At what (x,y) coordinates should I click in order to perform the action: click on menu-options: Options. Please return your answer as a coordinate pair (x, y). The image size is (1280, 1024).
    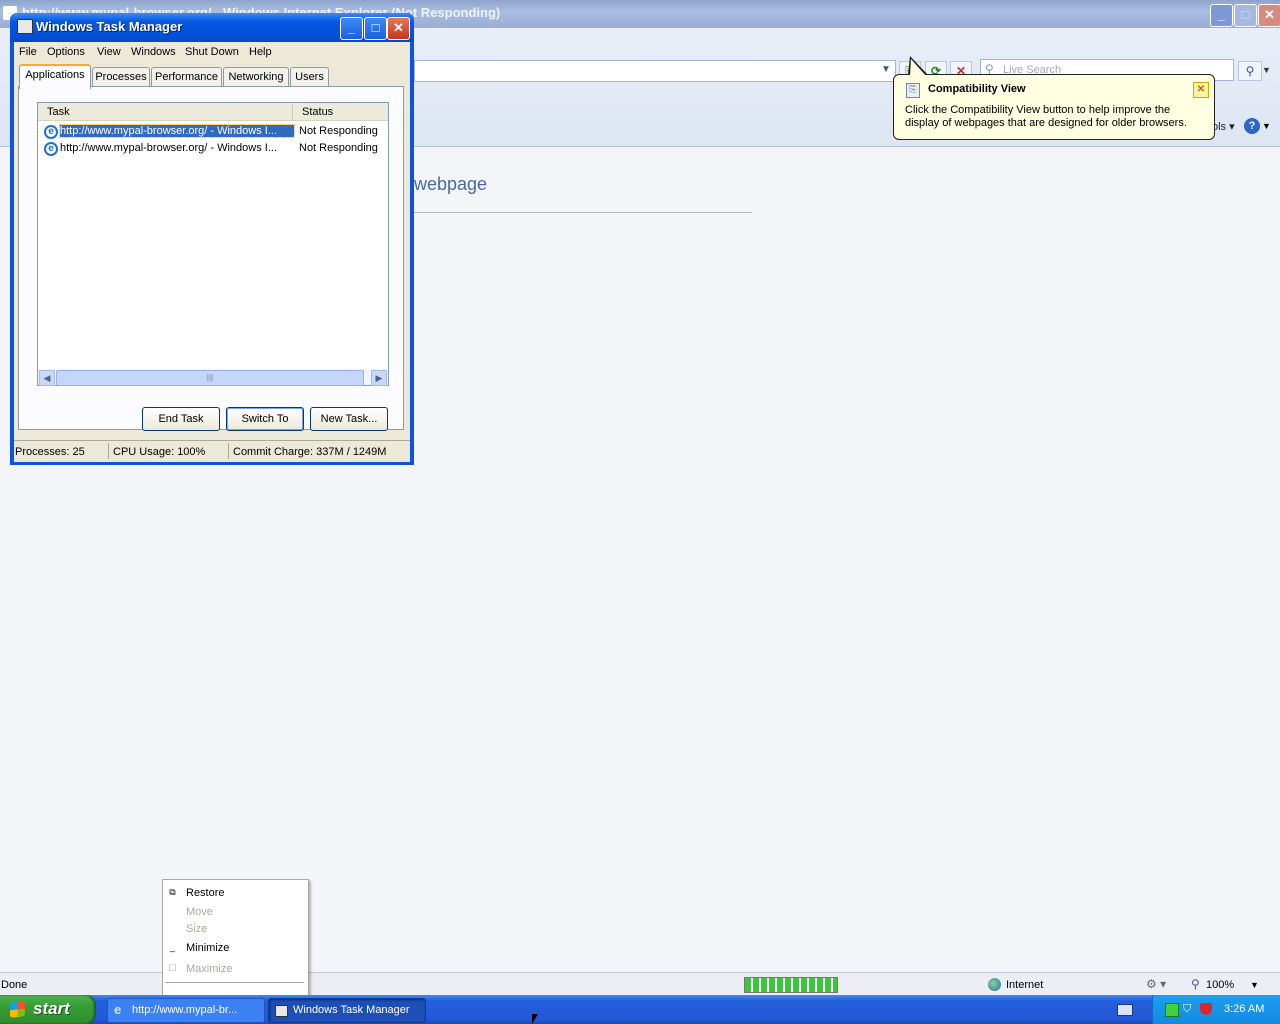
    Looking at the image, I should click on (66, 52).